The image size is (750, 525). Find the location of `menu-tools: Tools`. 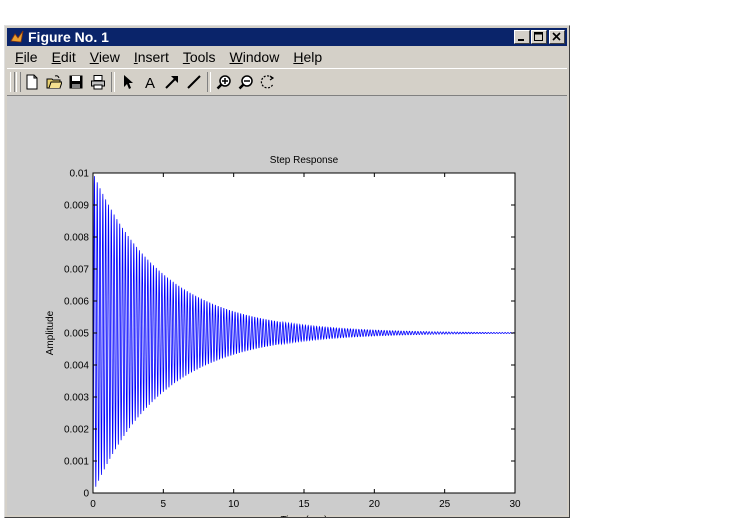

menu-tools: Tools is located at coordinates (199, 57).